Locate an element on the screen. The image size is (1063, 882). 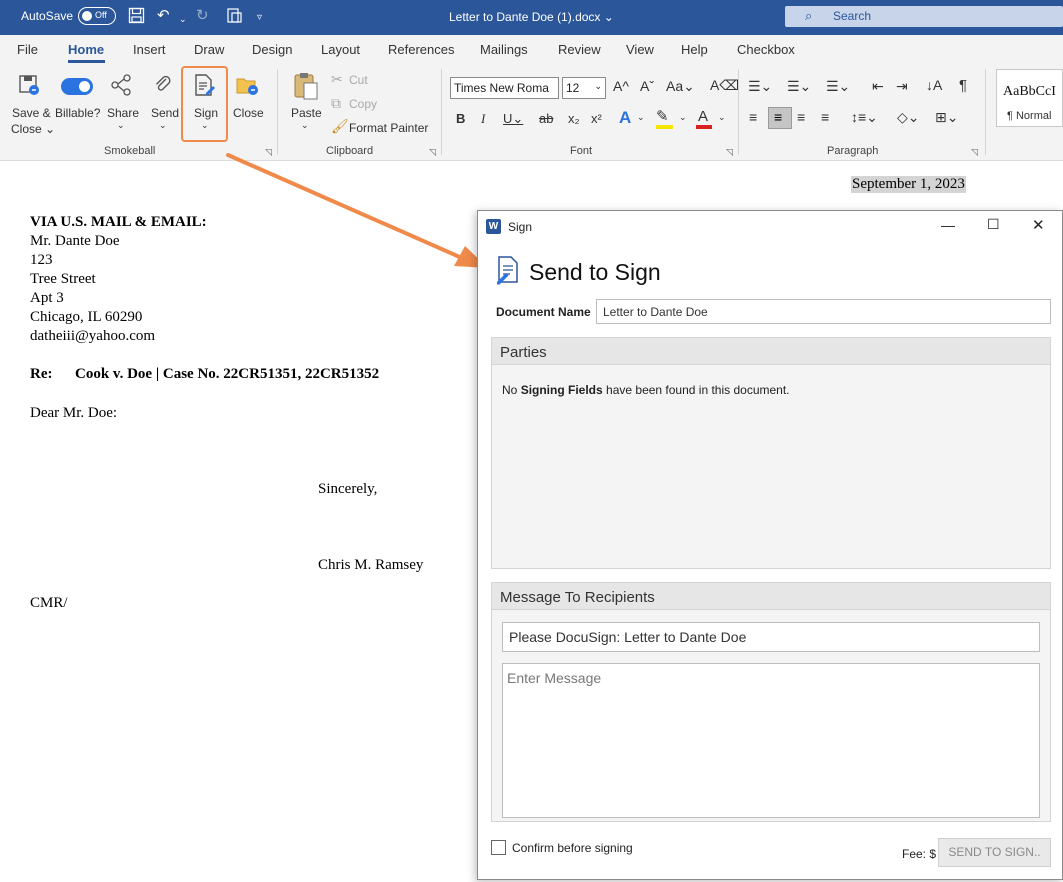
align-center-button: ≡ is located at coordinates (780, 118).